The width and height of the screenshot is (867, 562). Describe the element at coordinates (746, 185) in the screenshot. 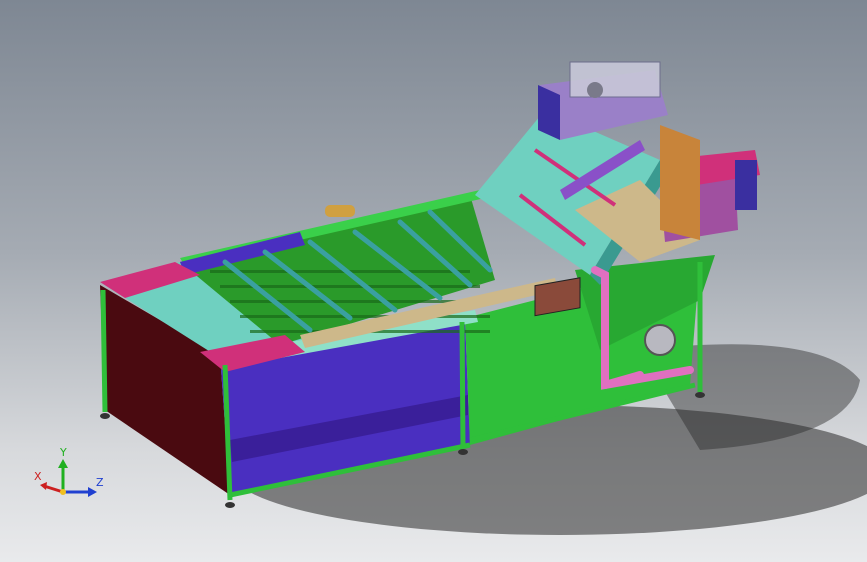

I see `control-box-blue` at that location.